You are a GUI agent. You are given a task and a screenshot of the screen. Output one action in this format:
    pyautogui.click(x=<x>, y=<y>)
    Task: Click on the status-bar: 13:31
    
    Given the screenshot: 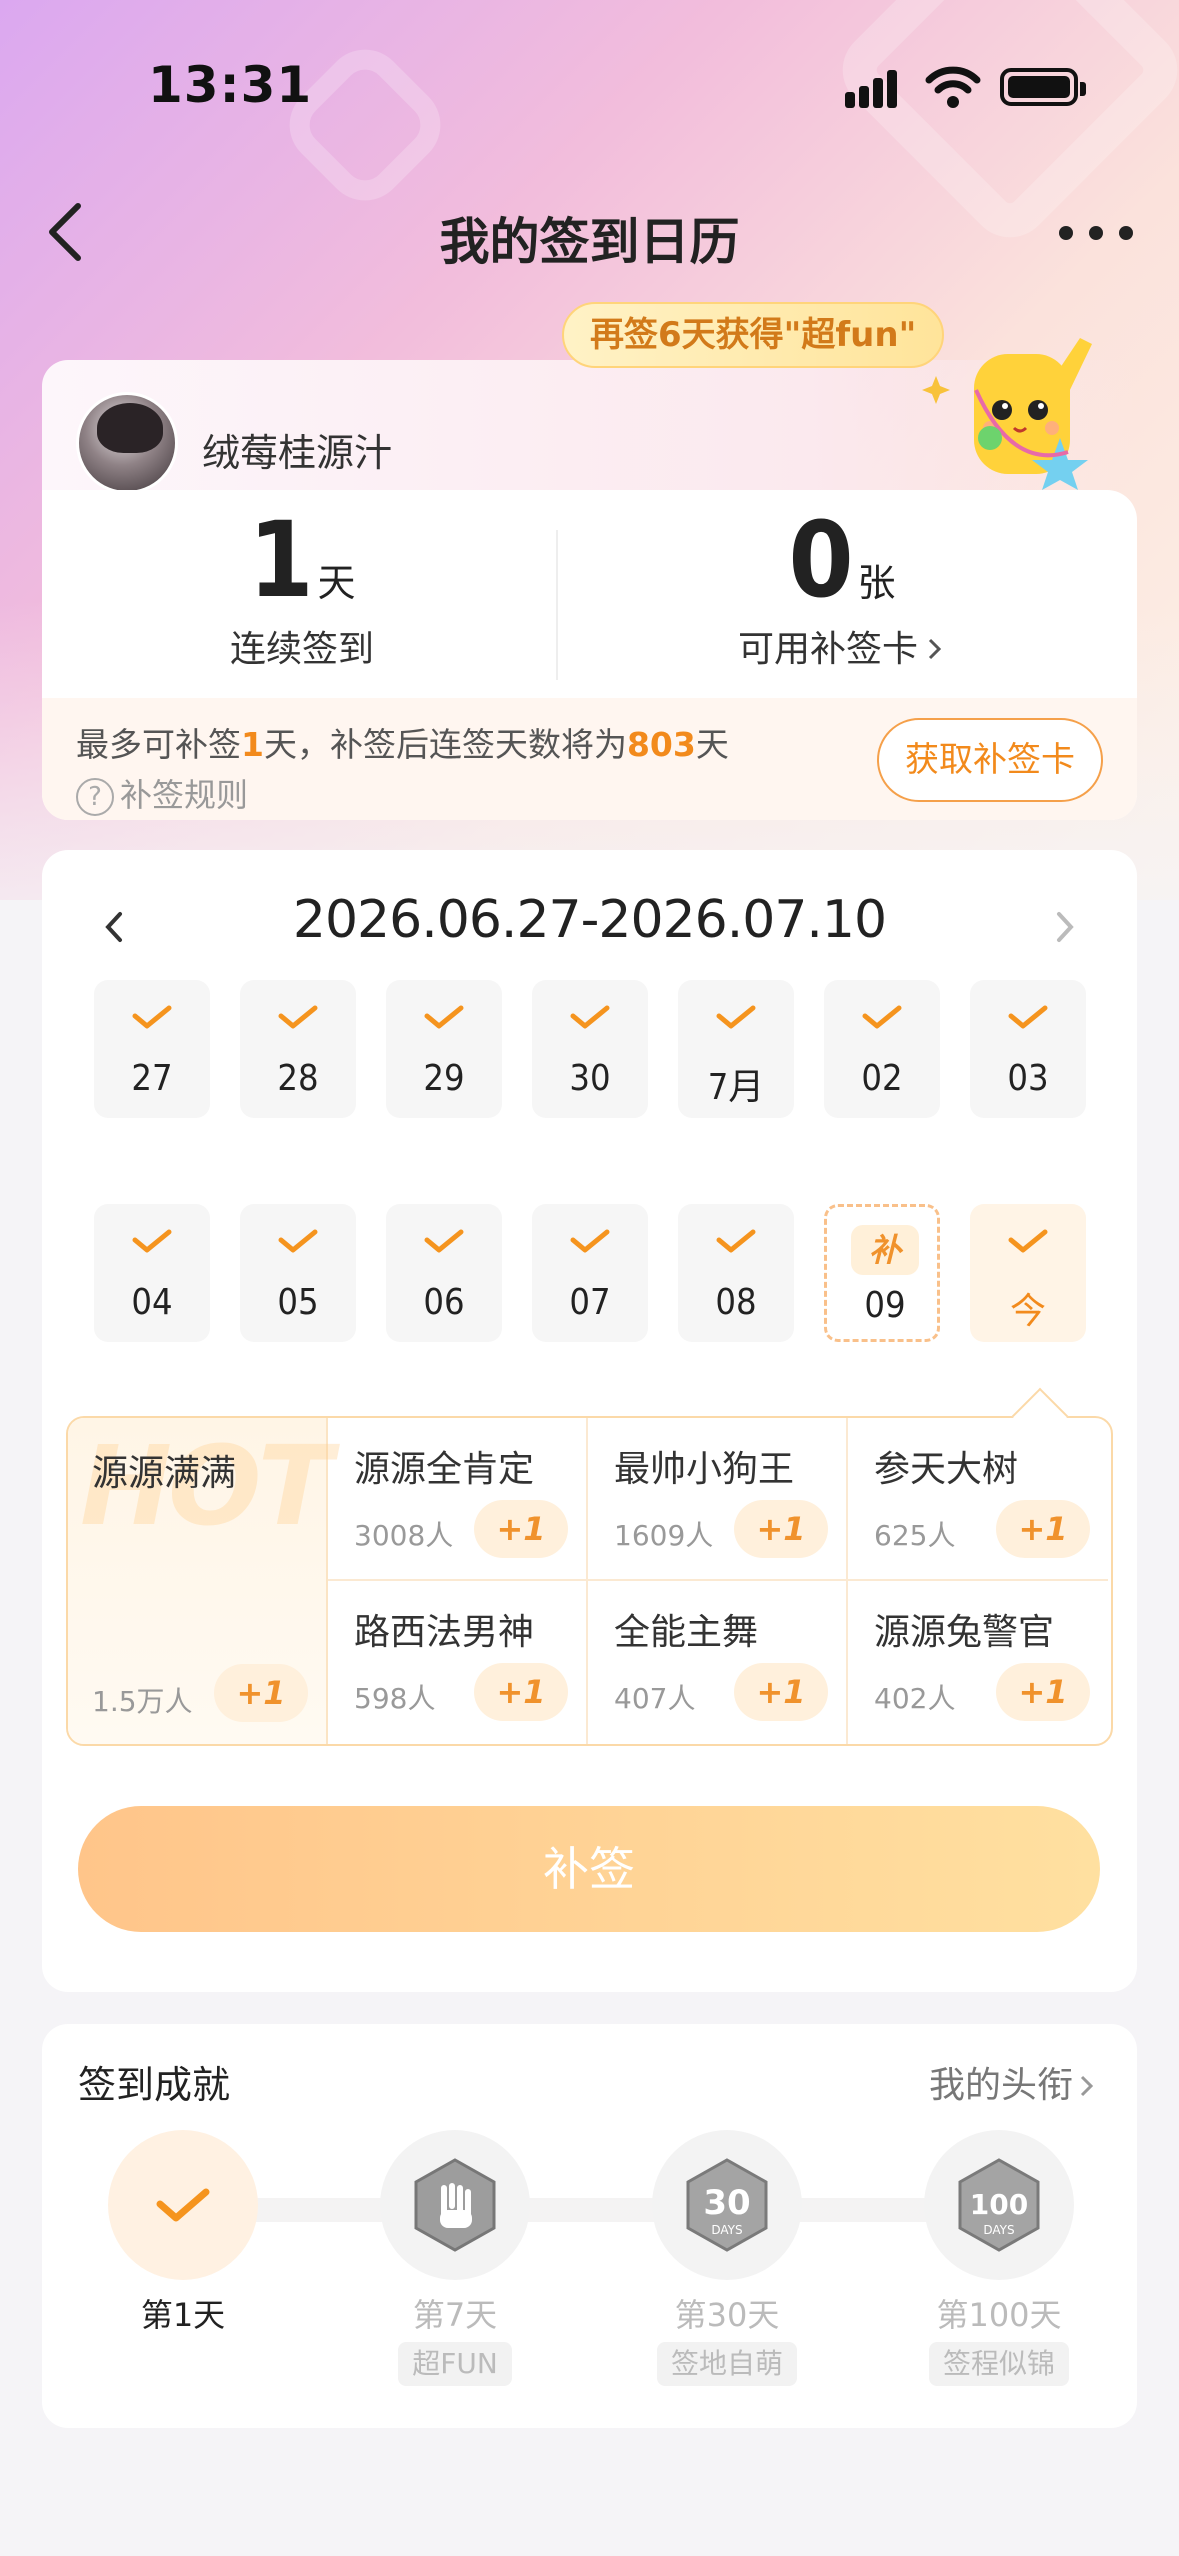 What is the action you would take?
    pyautogui.click(x=589, y=75)
    